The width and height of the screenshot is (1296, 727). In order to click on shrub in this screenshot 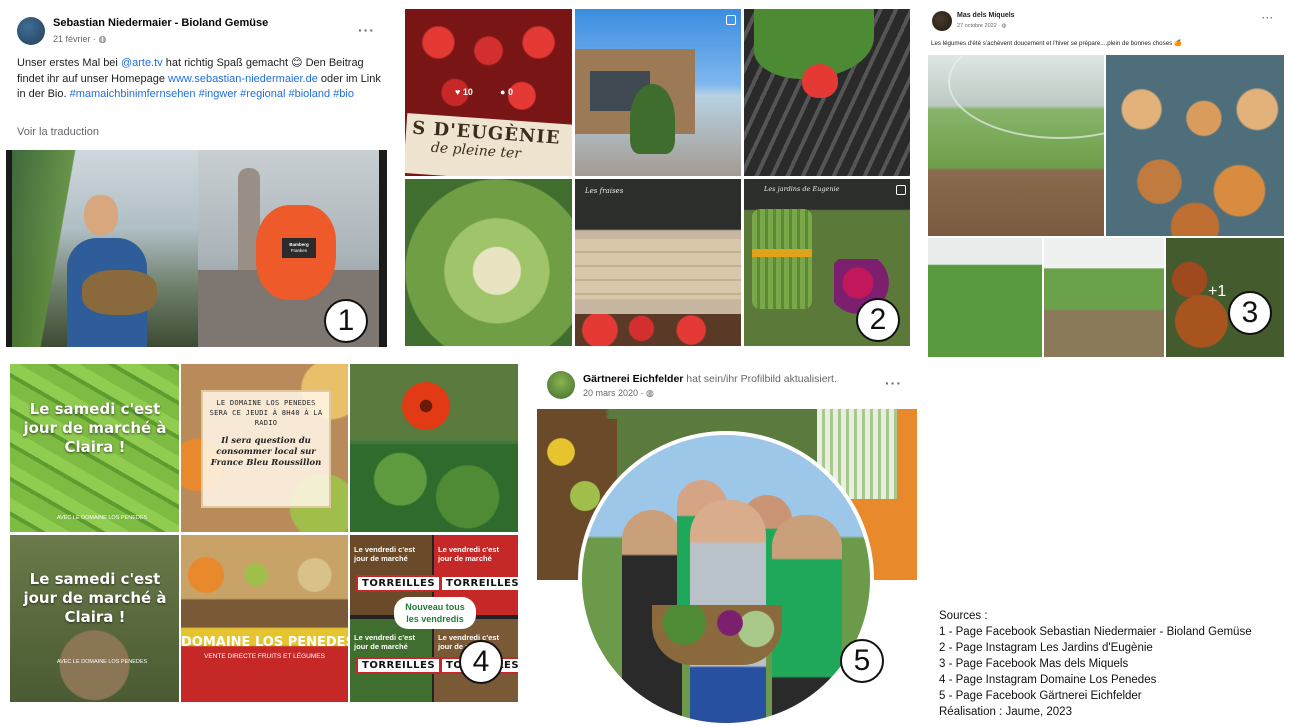, I will do `click(652, 119)`.